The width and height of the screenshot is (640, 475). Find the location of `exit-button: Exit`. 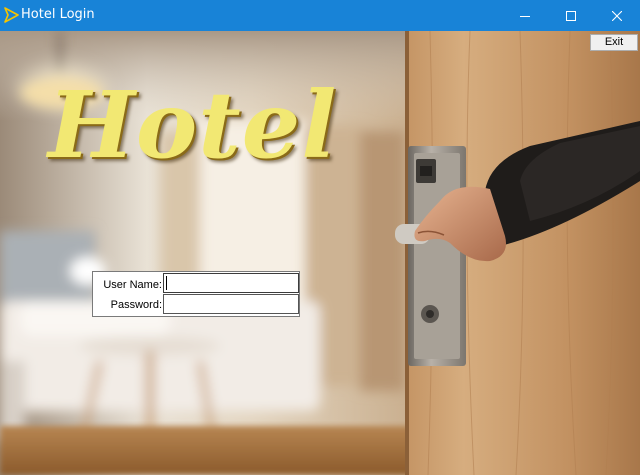

exit-button: Exit is located at coordinates (614, 42).